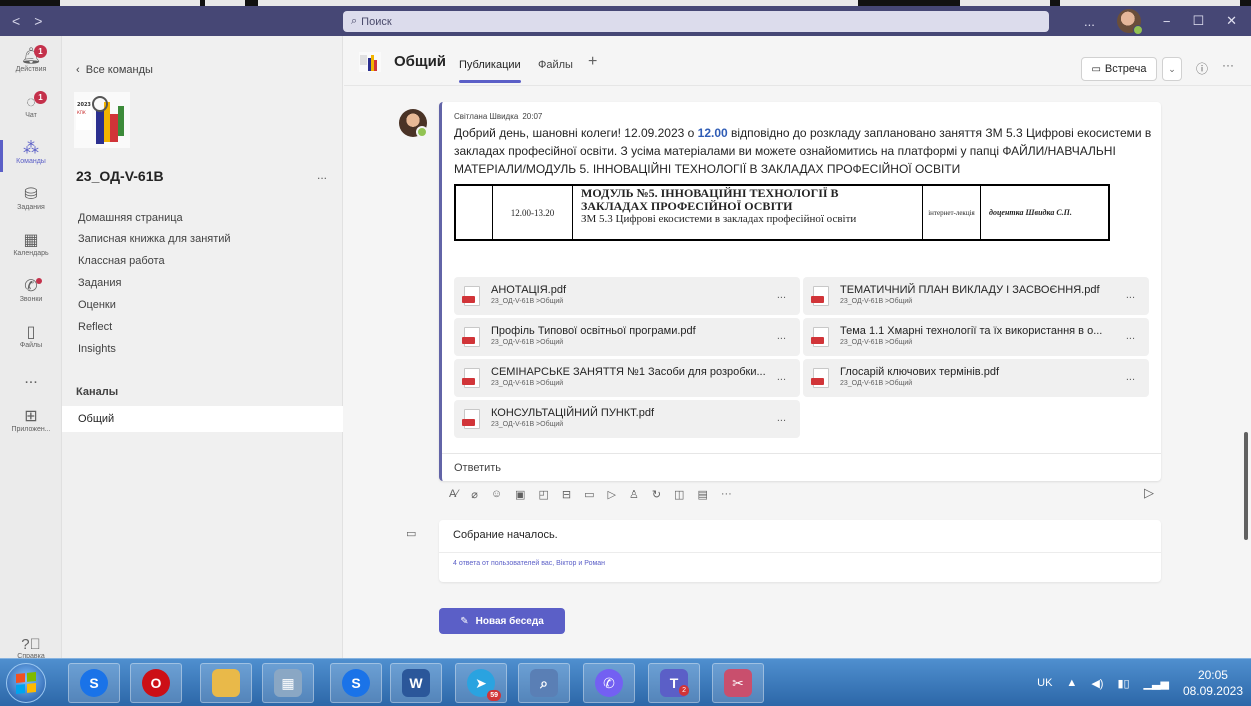  What do you see at coordinates (1123, 683) in the screenshot?
I see `network-icon: ▮▯` at bounding box center [1123, 683].